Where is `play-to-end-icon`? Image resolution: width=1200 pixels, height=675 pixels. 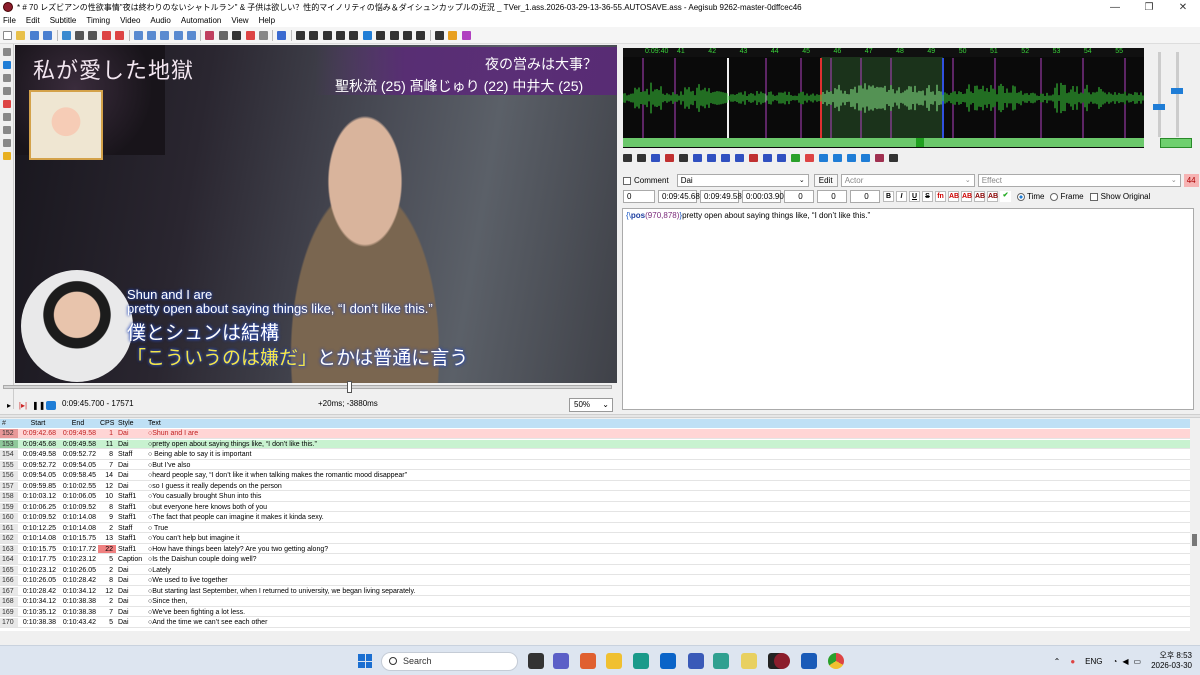
play-to-end-icon is located at coordinates (753, 158).